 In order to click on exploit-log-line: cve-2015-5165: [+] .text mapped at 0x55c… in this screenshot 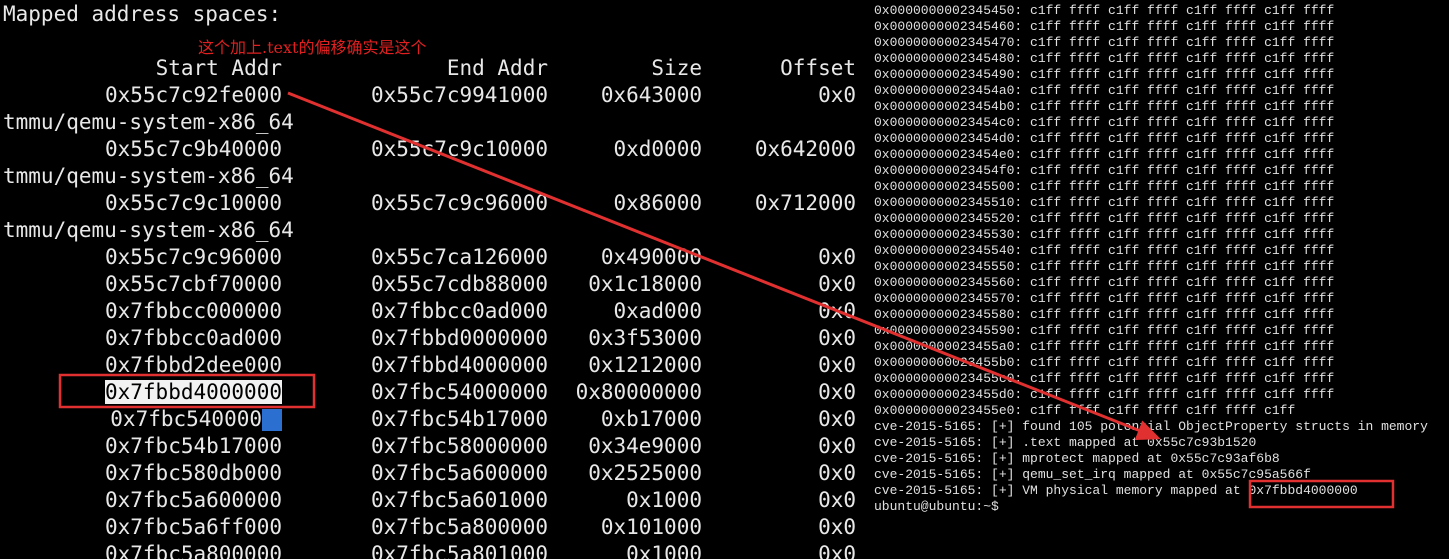, I will do `click(1065, 442)`.